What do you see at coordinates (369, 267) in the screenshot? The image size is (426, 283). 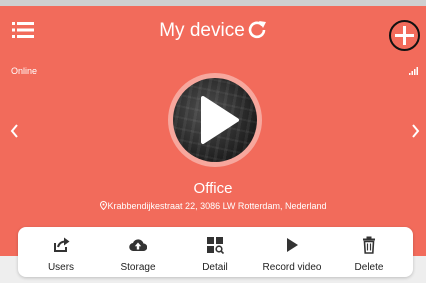 I see `delete-label: Delete` at bounding box center [369, 267].